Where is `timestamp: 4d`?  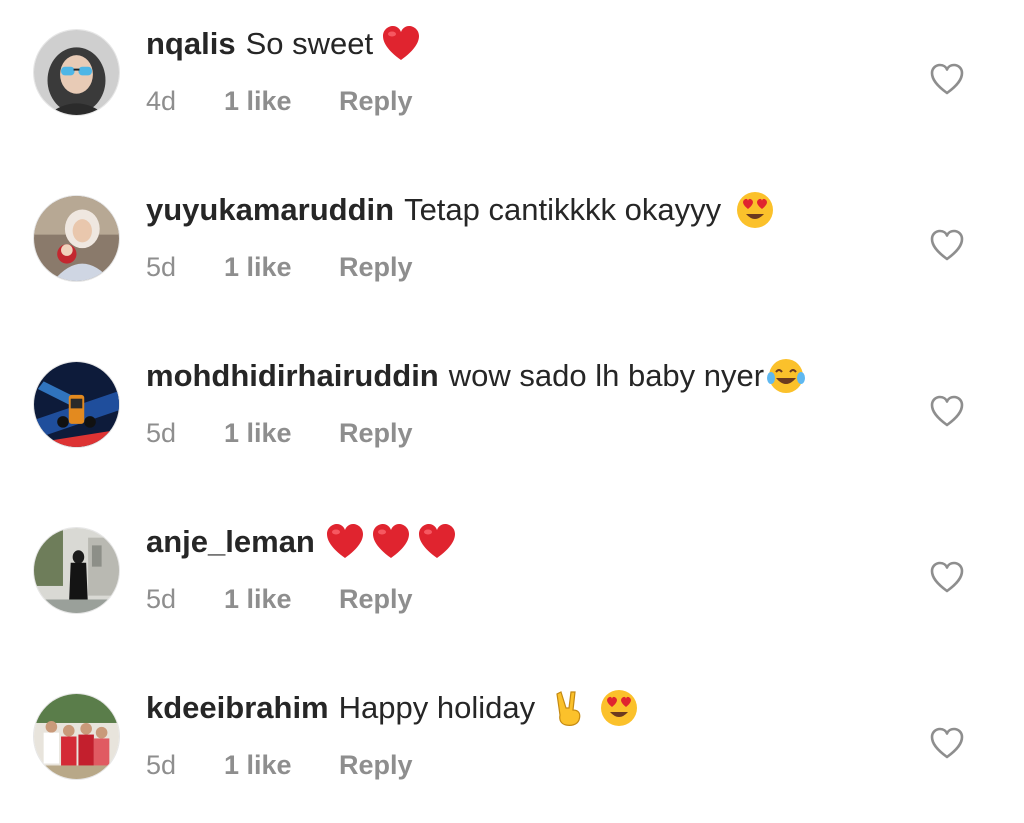
timestamp: 4d is located at coordinates (161, 101).